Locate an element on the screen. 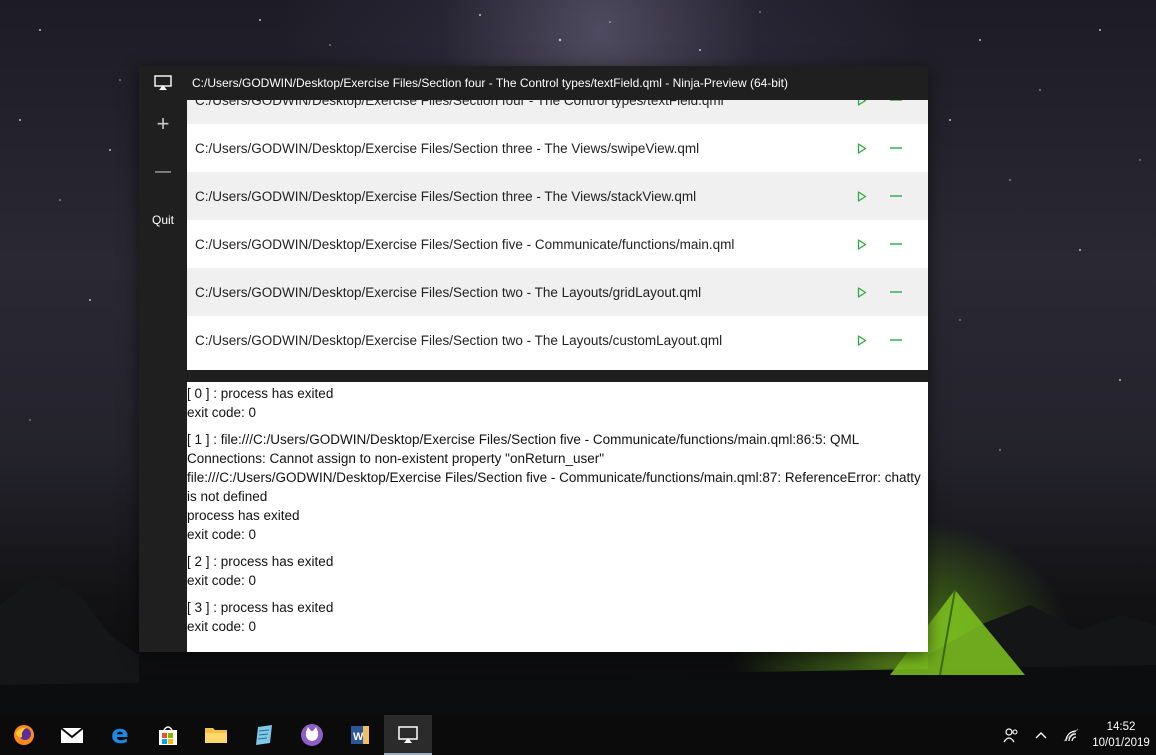  clock-date: 10/01/2019 is located at coordinates (1121, 743).